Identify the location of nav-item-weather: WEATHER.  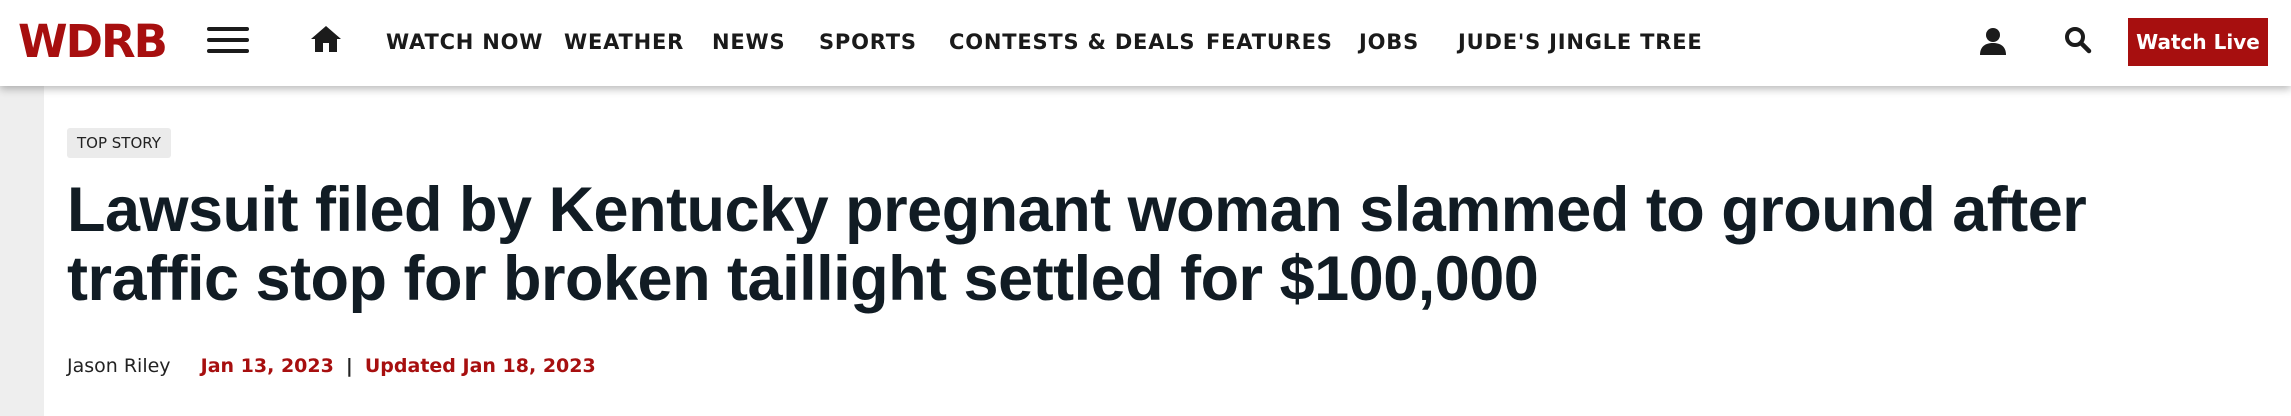
(624, 42).